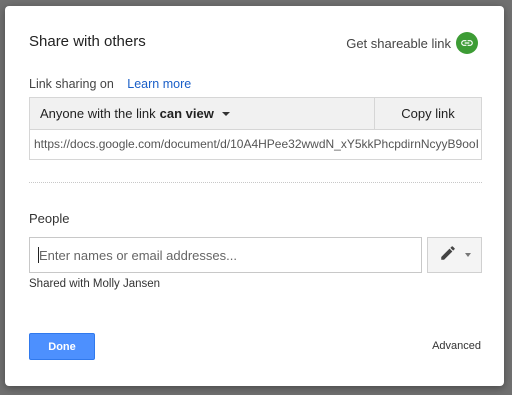  What do you see at coordinates (398, 43) in the screenshot?
I see `get-shareable-link-label: Get shareable link` at bounding box center [398, 43].